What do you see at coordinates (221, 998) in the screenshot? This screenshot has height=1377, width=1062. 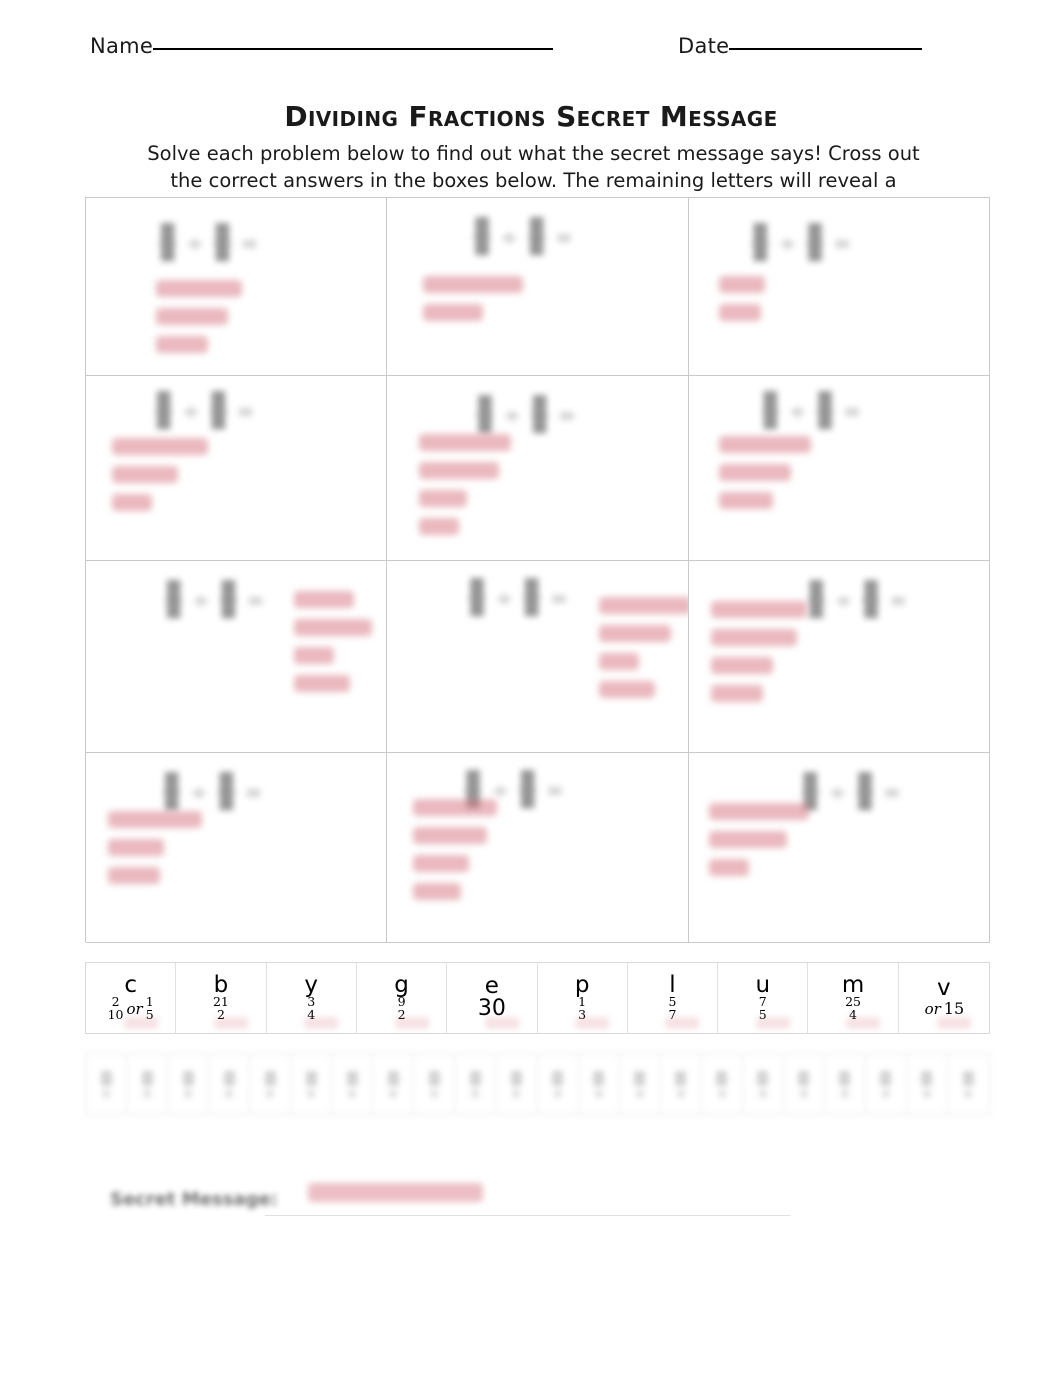 I see `answer-bank-cell-b: b 21 2` at bounding box center [221, 998].